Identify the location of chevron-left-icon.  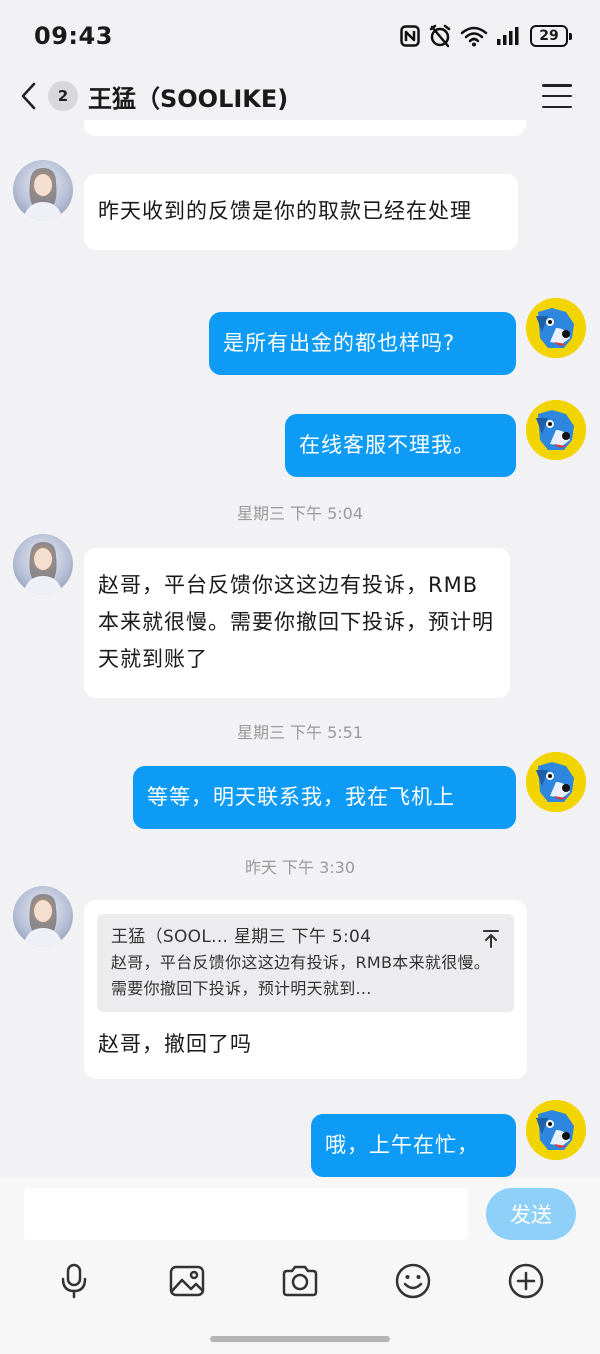
(28, 96).